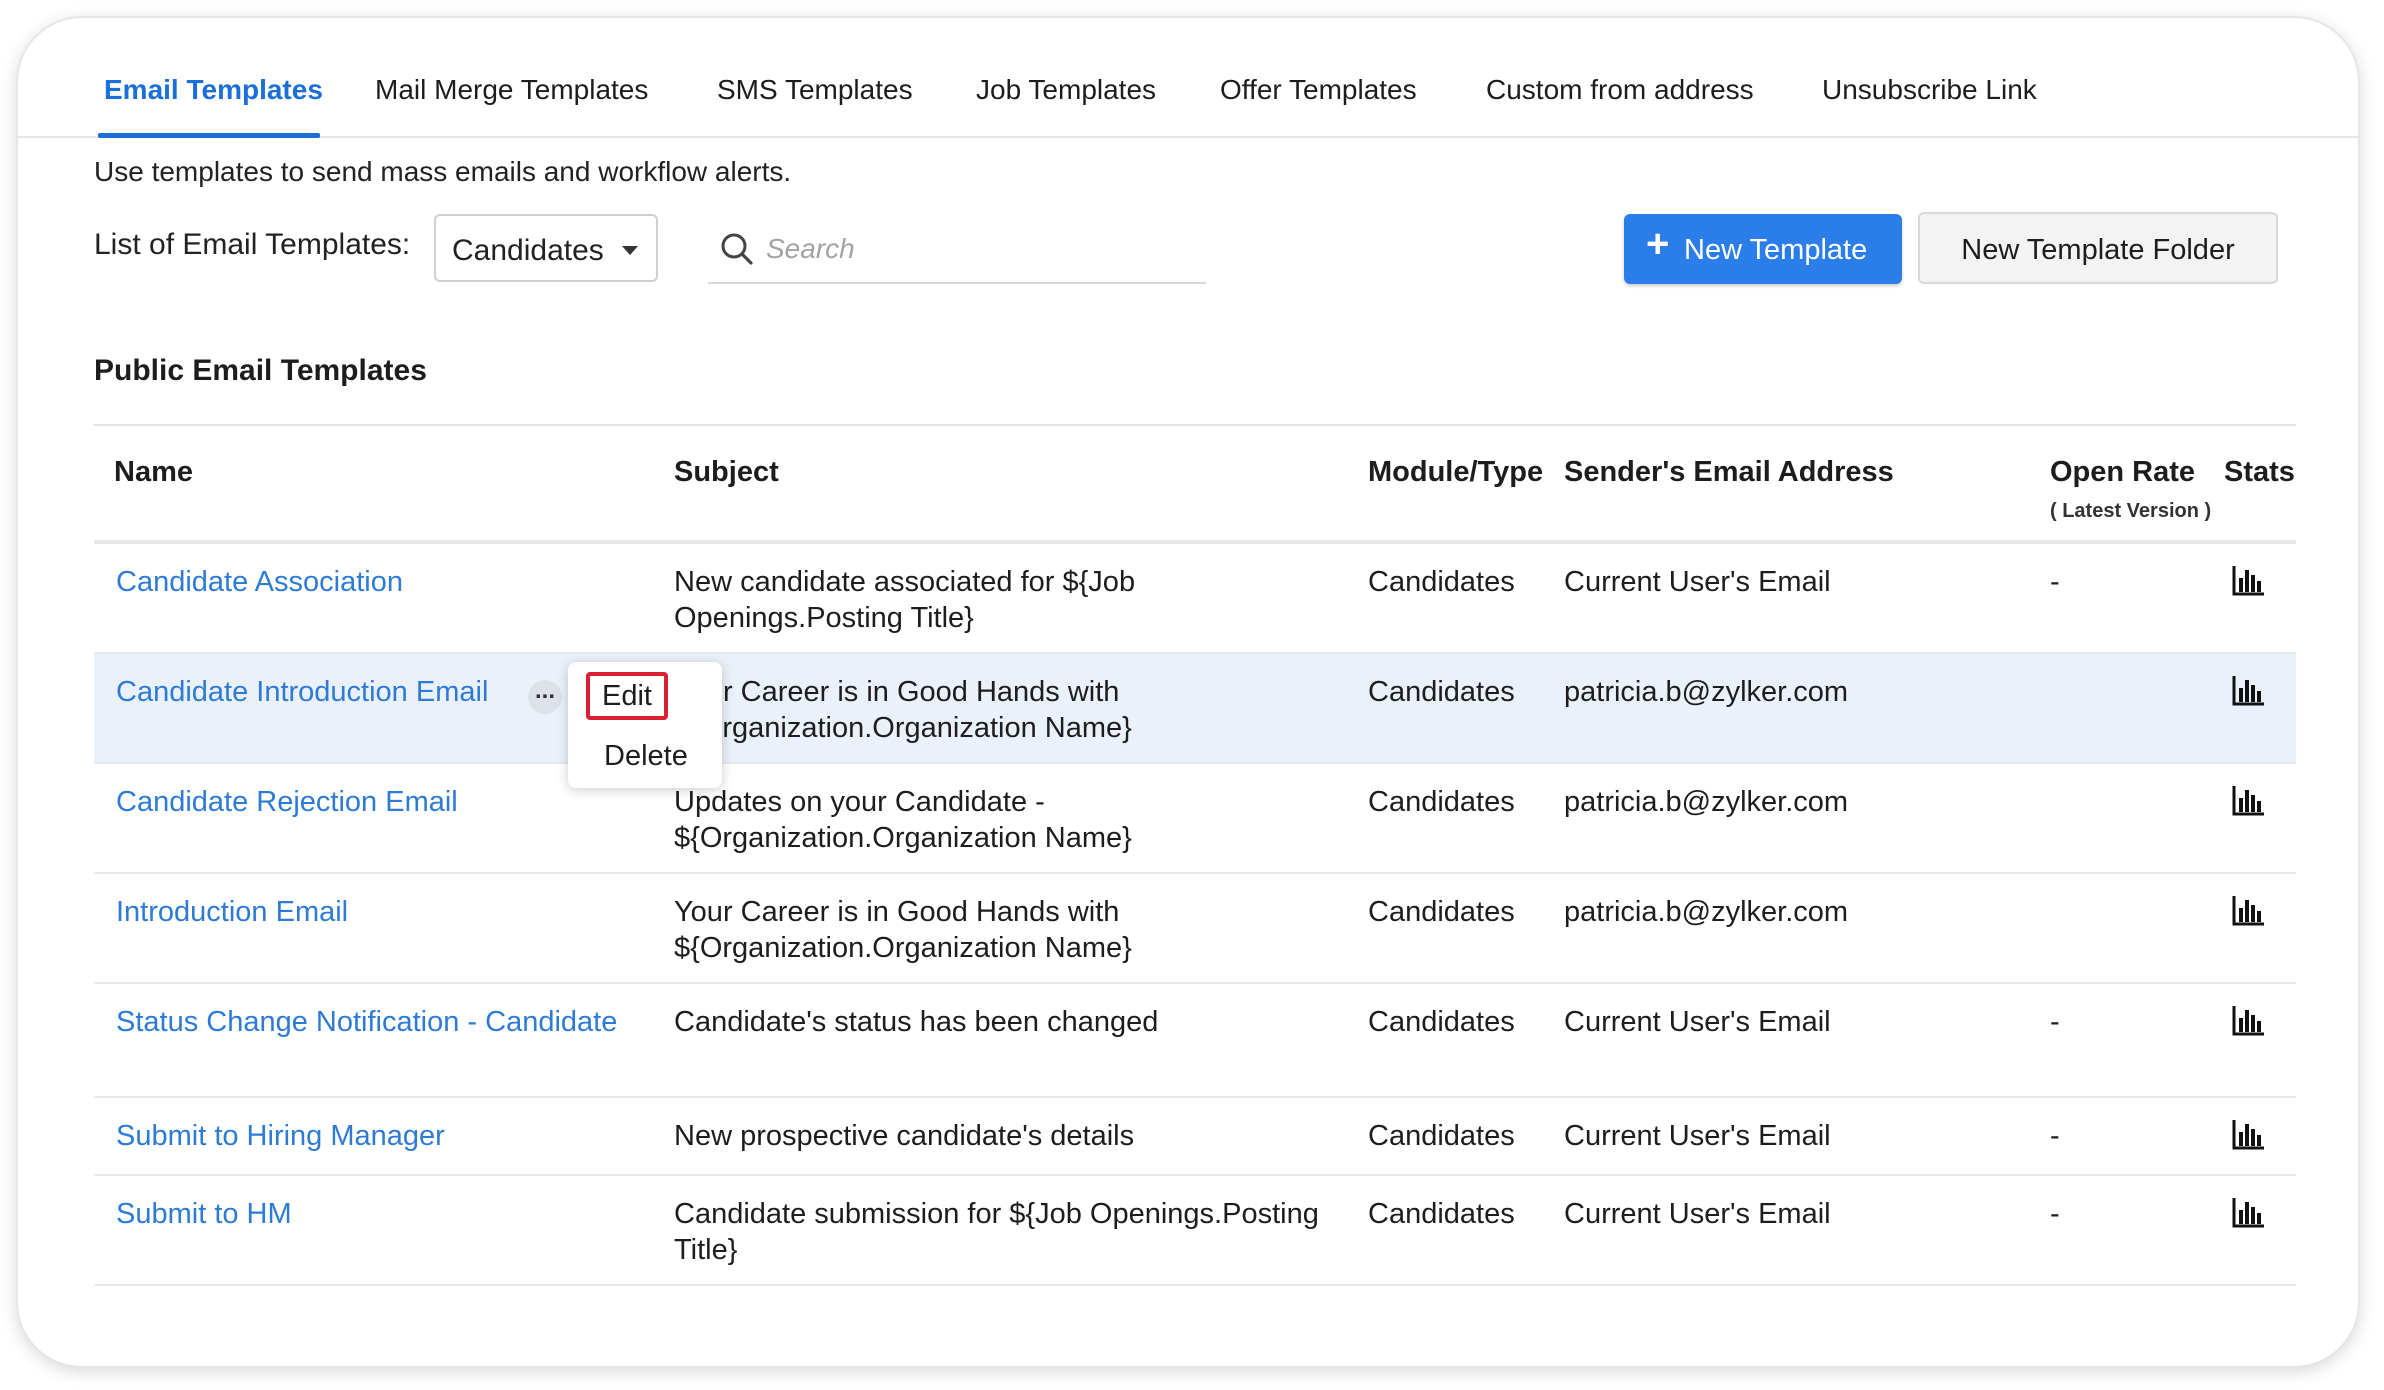 Image resolution: width=2384 pixels, height=1390 pixels. I want to click on tab-job-templates: Job Templates, so click(1066, 90).